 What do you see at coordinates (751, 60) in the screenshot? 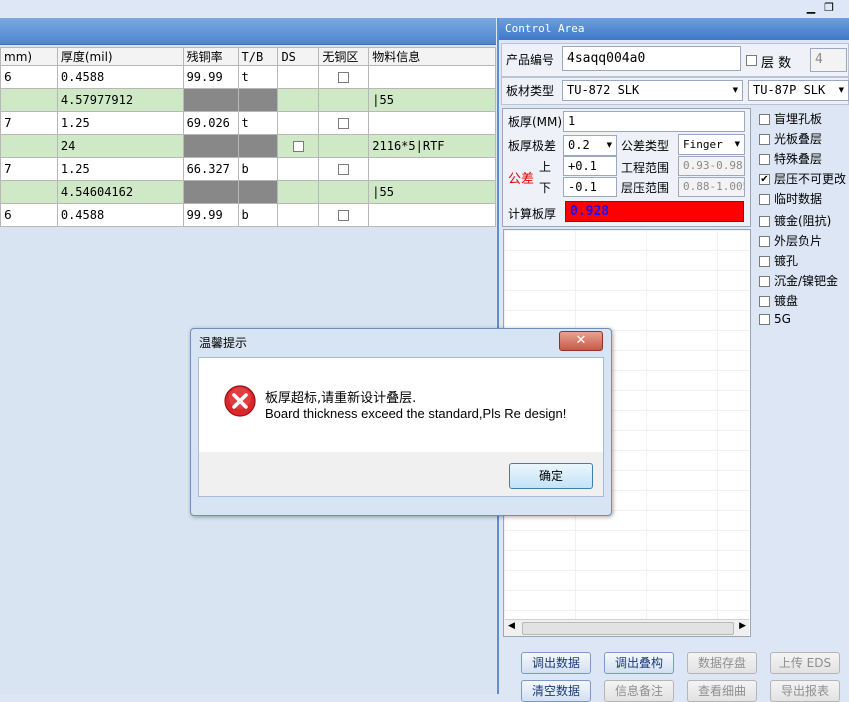
I see `layers-checkbox` at bounding box center [751, 60].